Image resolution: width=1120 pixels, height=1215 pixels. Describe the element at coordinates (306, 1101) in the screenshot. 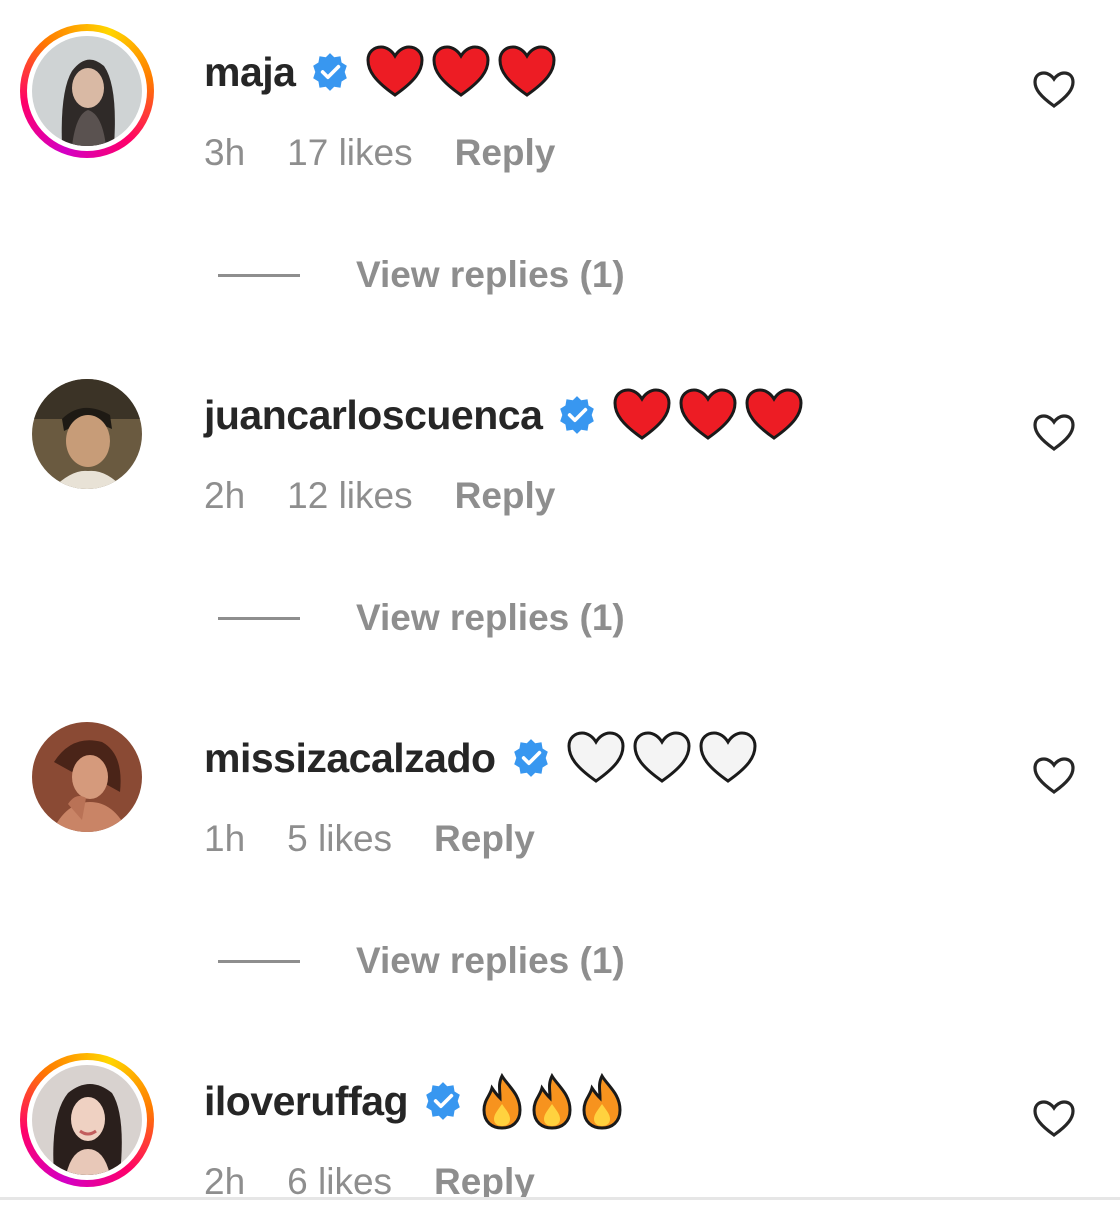

I see `username: iloveruffag` at that location.